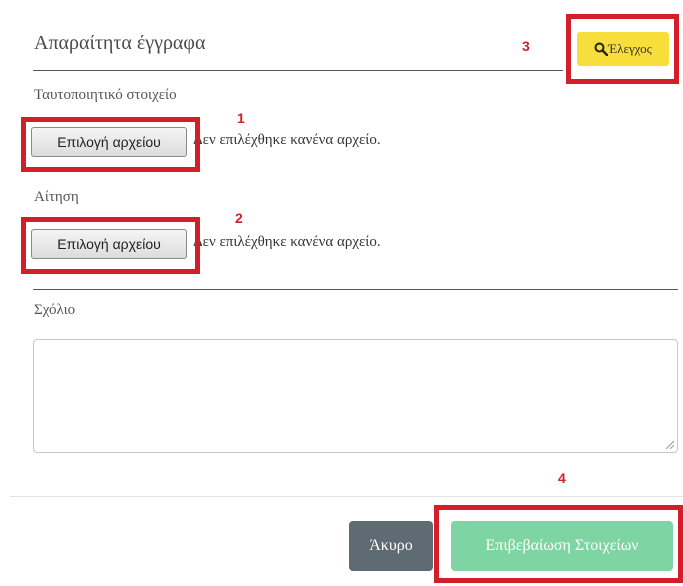 Image resolution: width=683 pixels, height=586 pixels. I want to click on annotation-number-1: 1, so click(241, 118).